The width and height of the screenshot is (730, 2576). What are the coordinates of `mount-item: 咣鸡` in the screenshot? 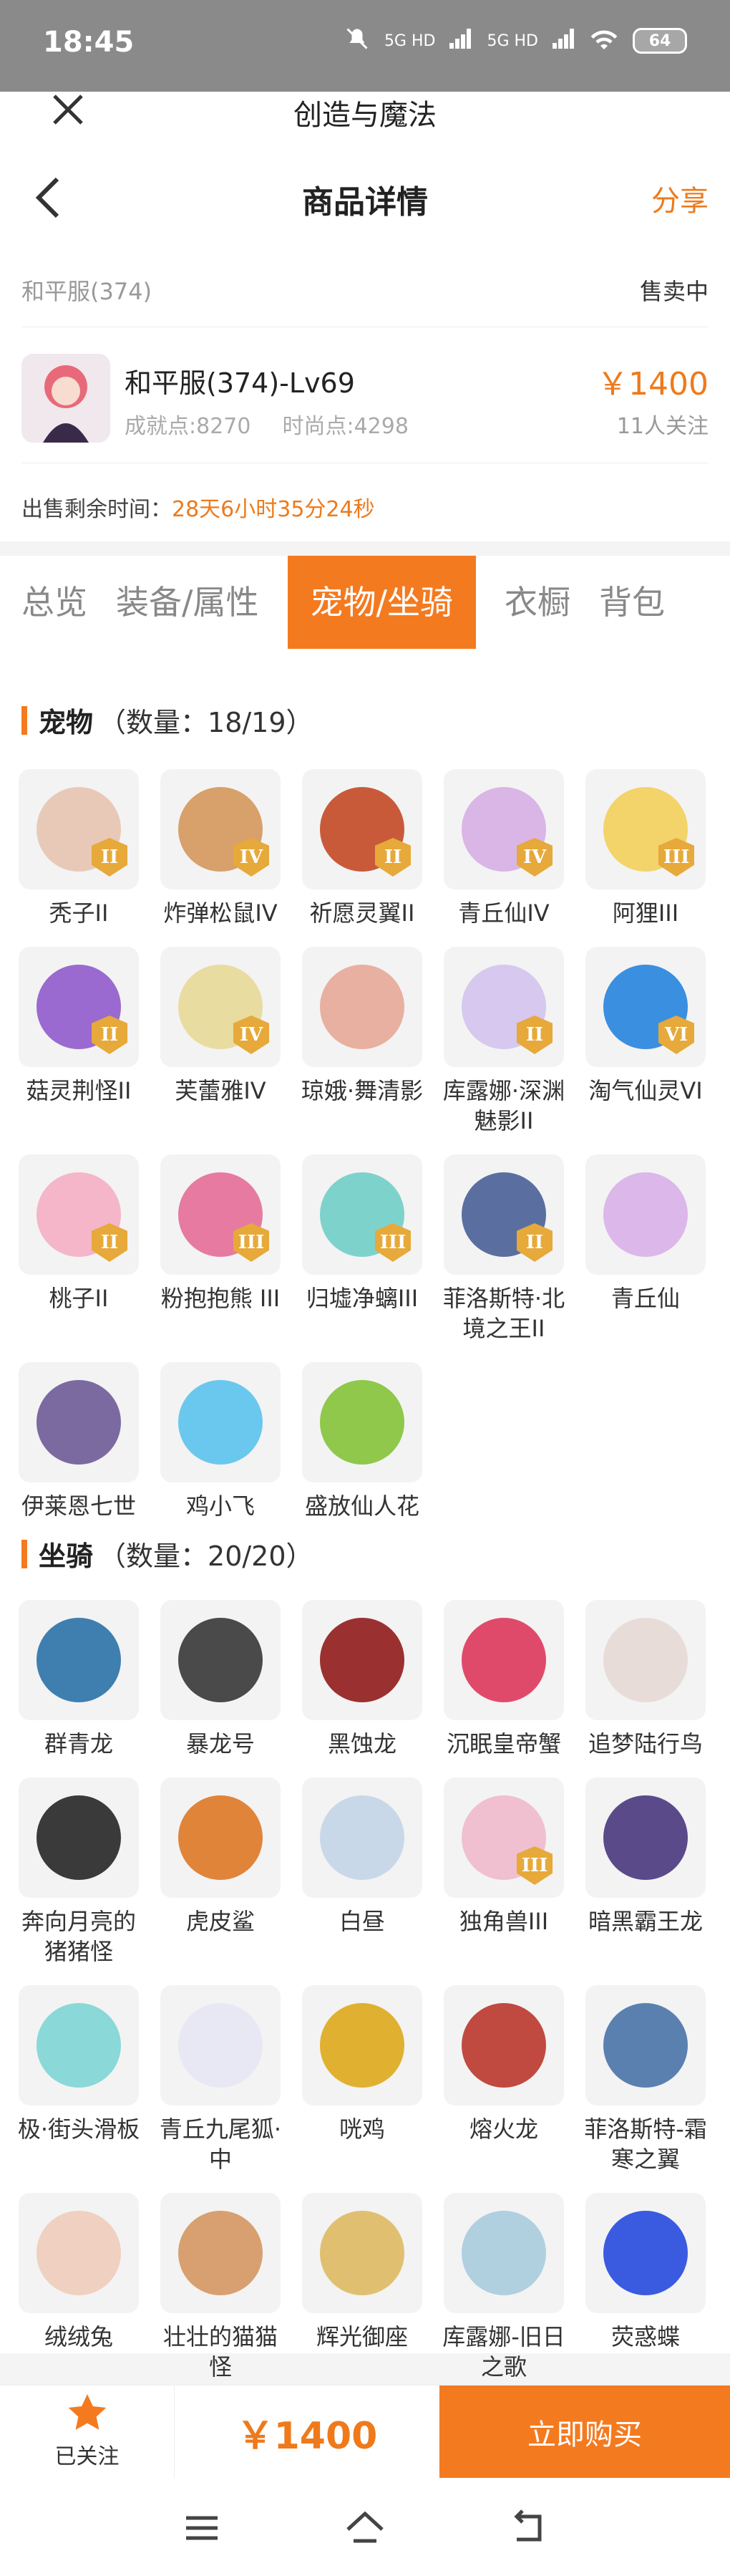 It's located at (362, 2079).